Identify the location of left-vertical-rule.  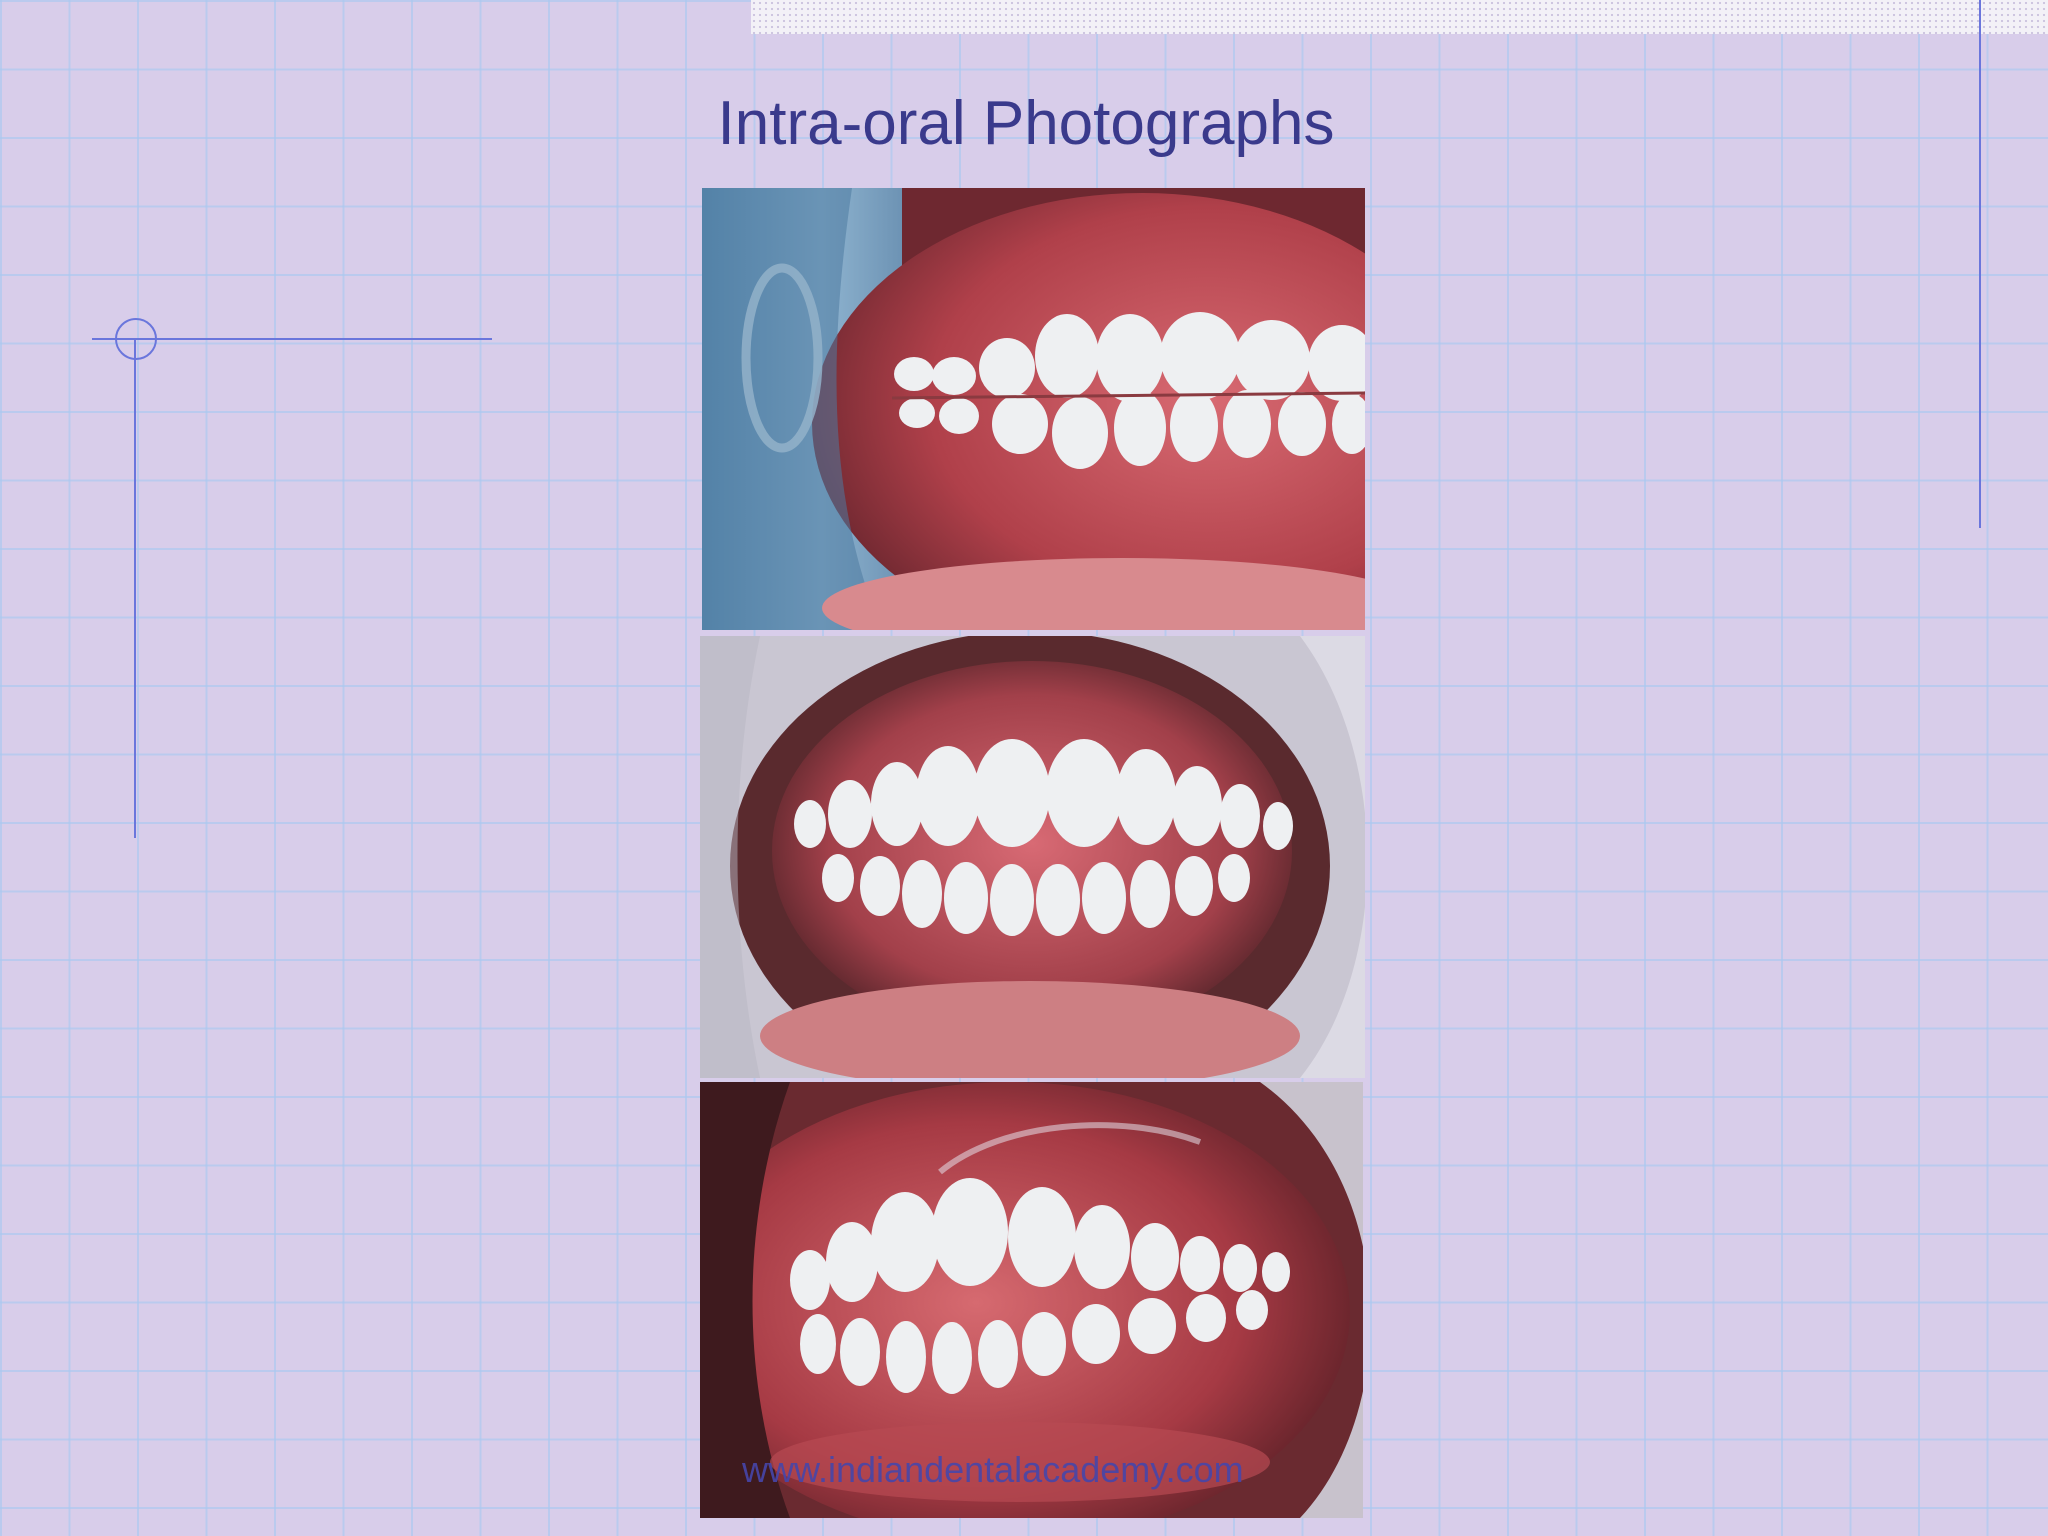
(135, 589).